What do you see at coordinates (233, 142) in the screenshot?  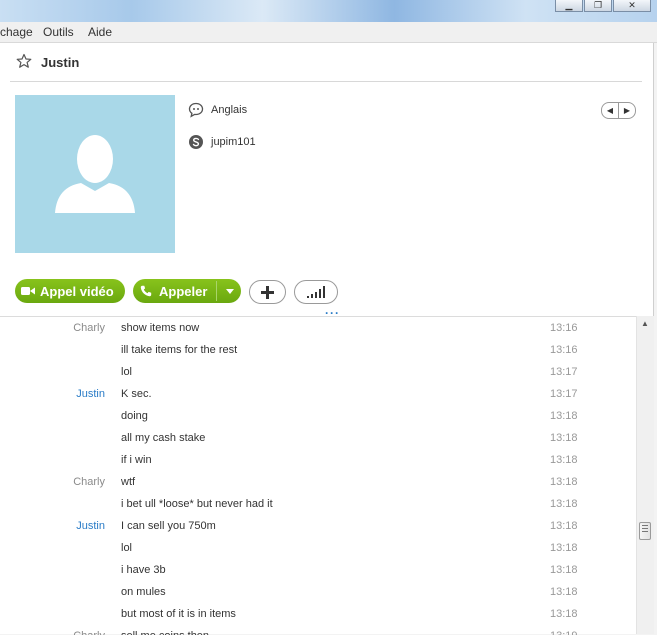 I see `contact-skype-id: jupim101` at bounding box center [233, 142].